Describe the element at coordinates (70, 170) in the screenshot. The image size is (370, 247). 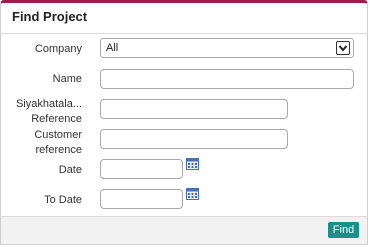
I see `date-label: Date` at that location.